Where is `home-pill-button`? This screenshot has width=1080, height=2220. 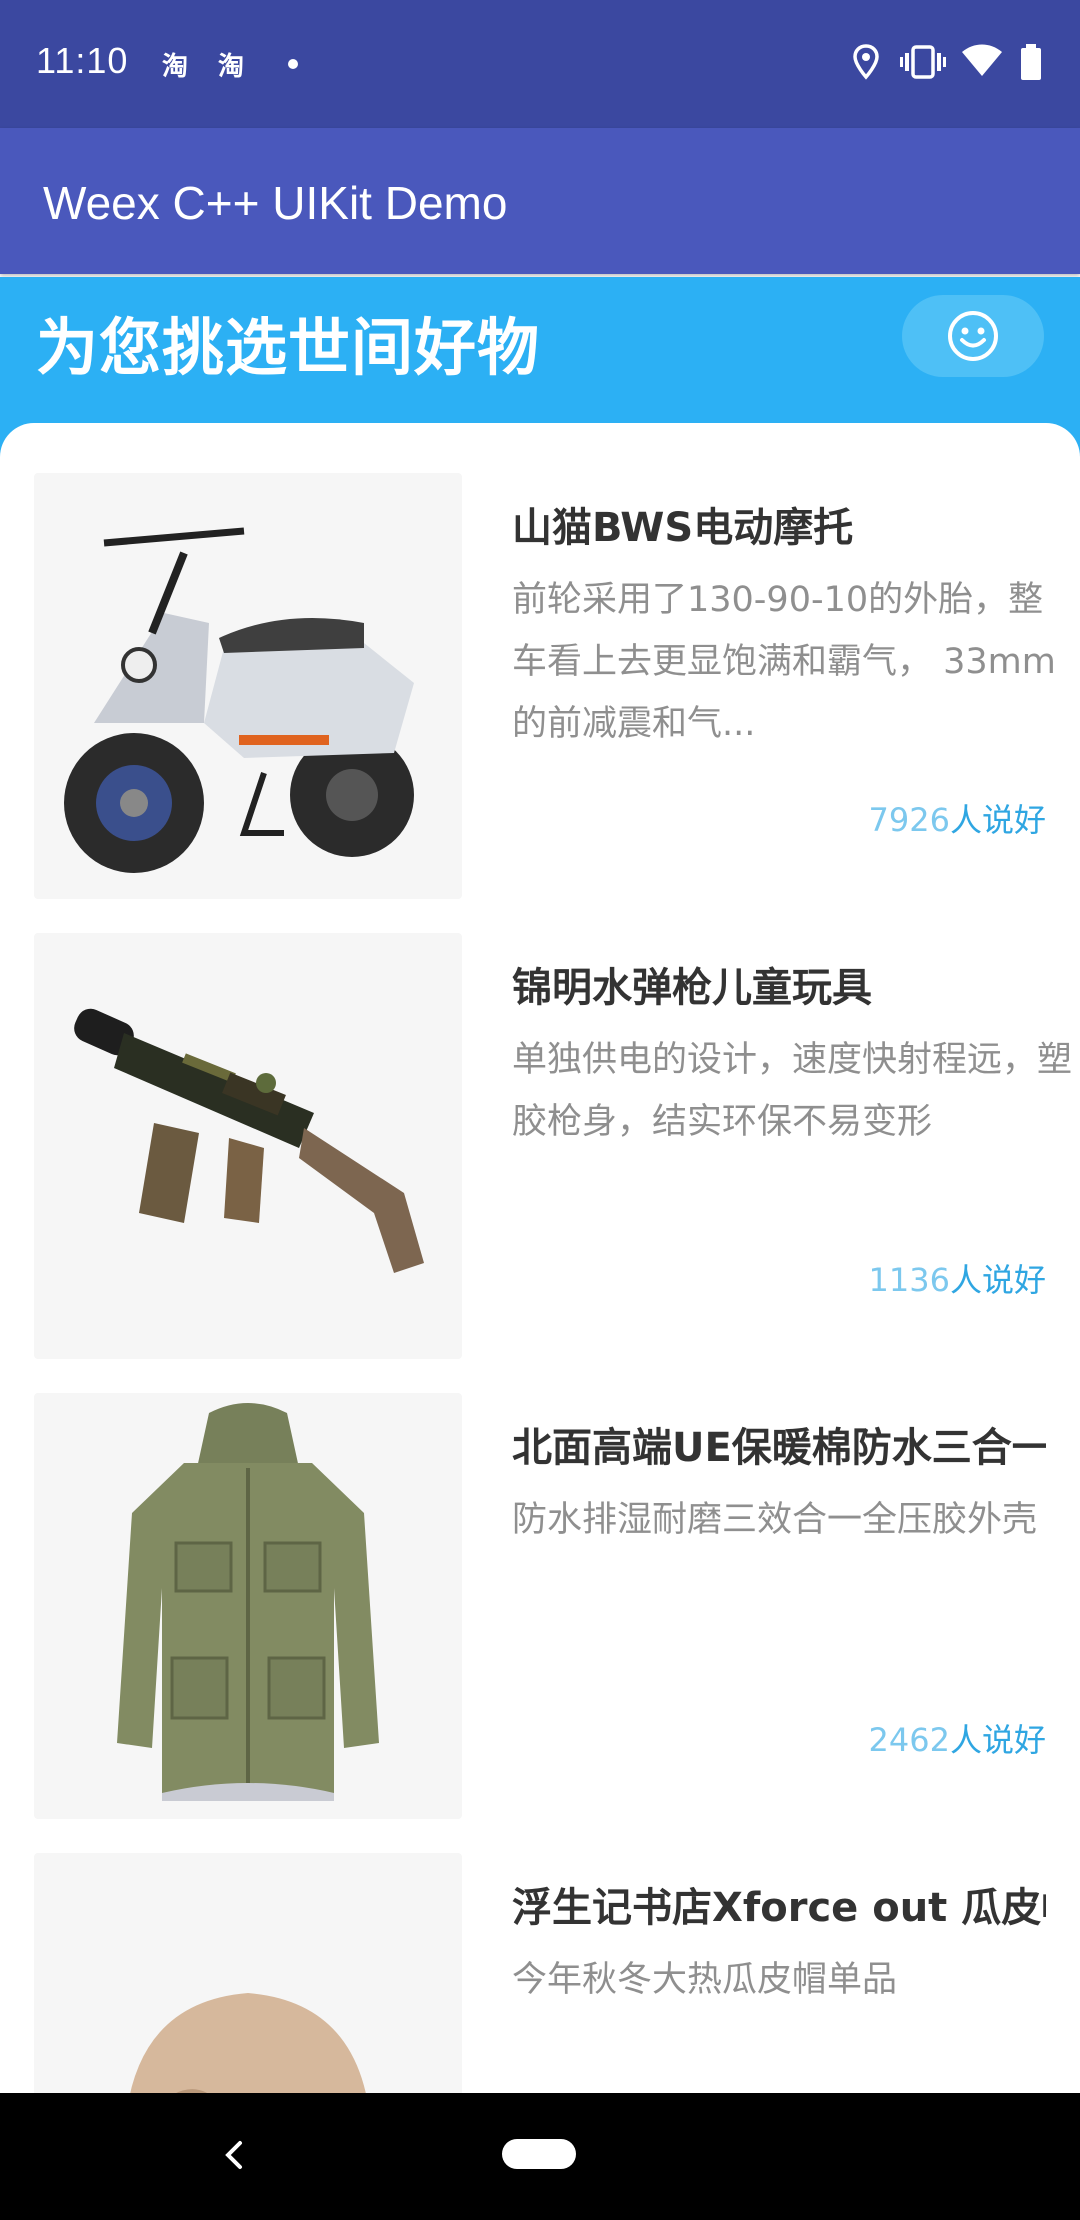
home-pill-button is located at coordinates (539, 2154).